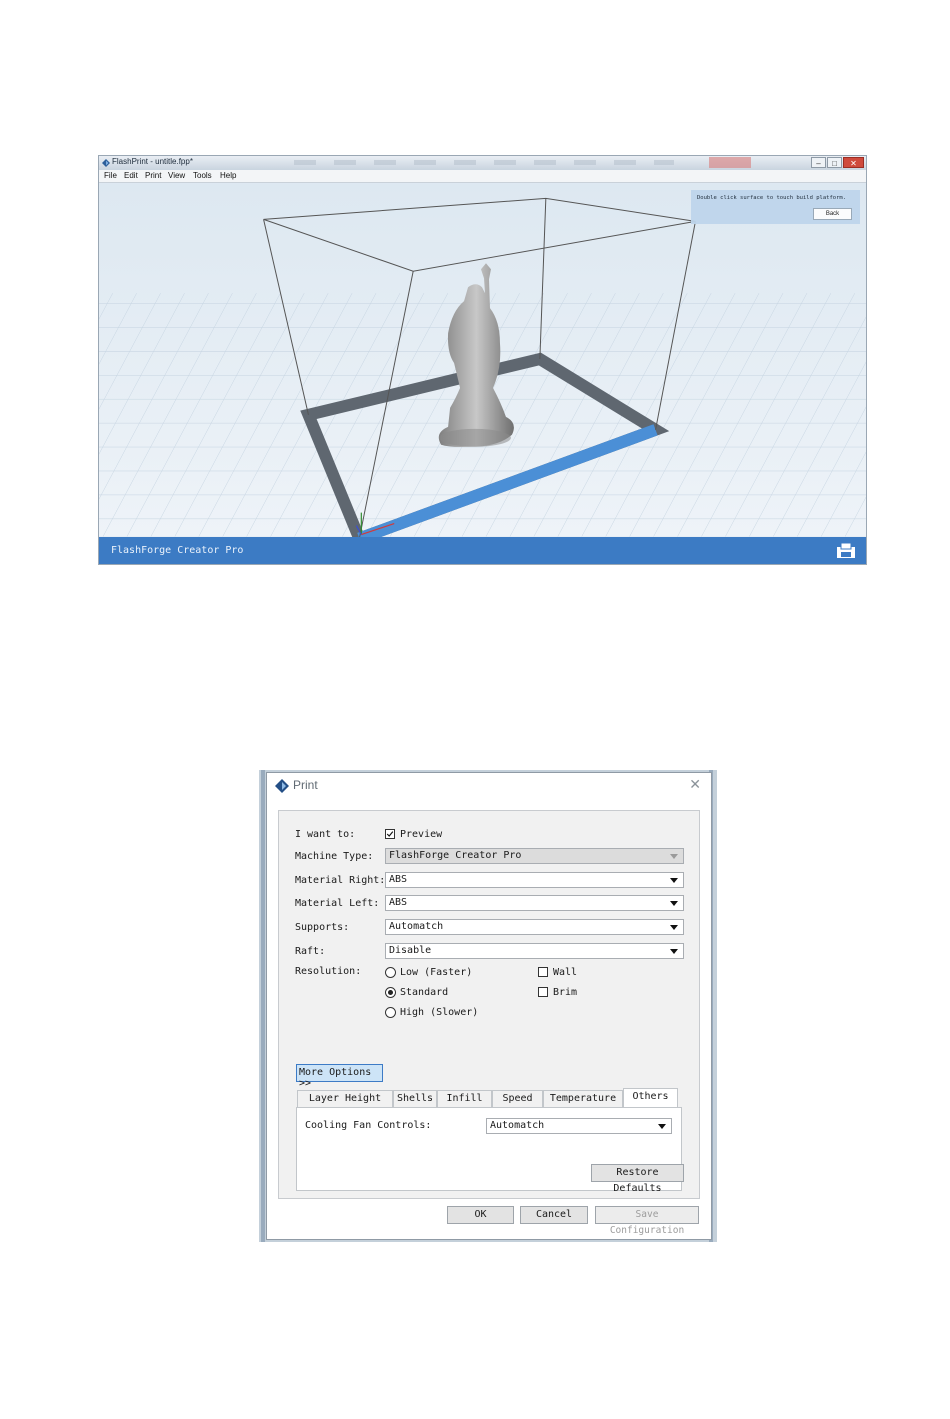 Image resolution: width=950 pixels, height=1419 pixels. Describe the element at coordinates (340, 880) in the screenshot. I see `material-right-label: Material Right:` at that location.